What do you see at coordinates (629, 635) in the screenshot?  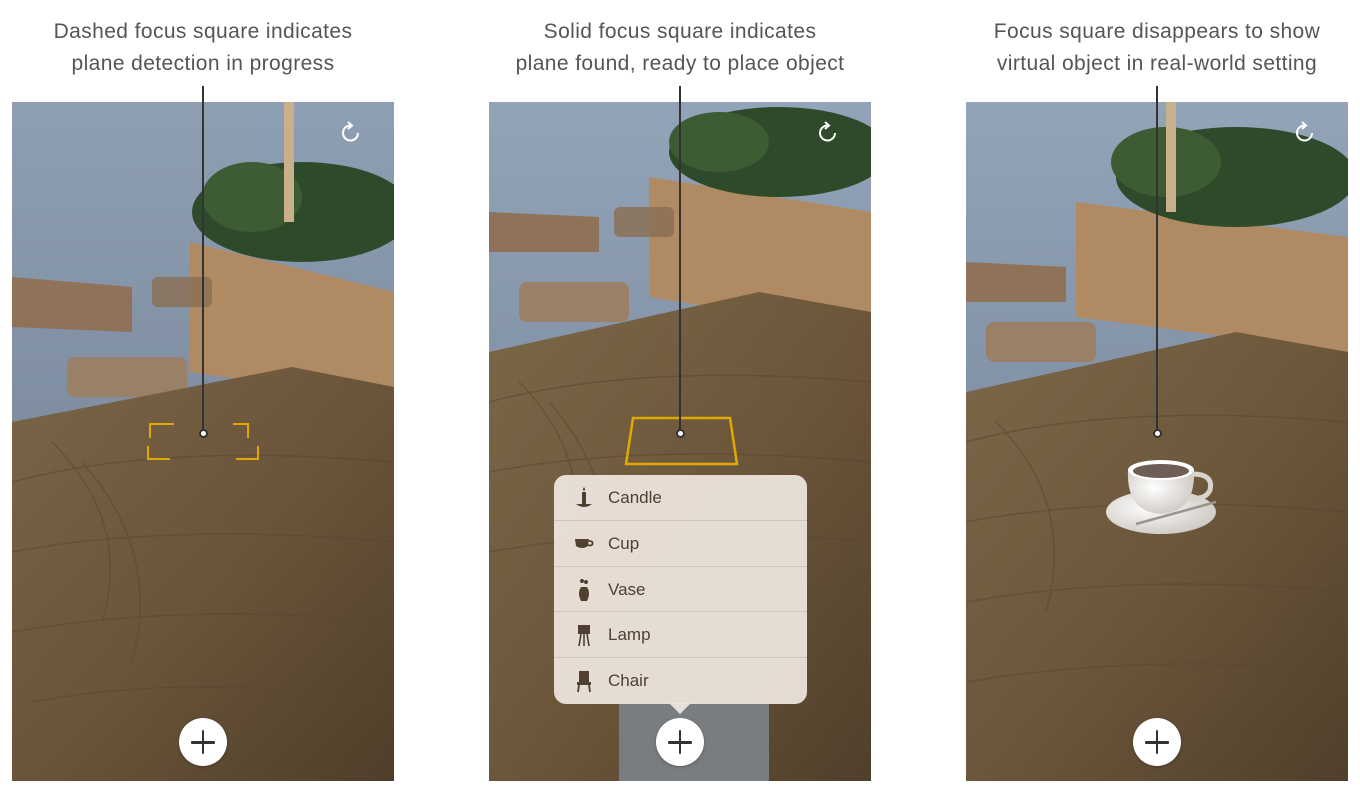 I see `menu-item-label: Lamp` at bounding box center [629, 635].